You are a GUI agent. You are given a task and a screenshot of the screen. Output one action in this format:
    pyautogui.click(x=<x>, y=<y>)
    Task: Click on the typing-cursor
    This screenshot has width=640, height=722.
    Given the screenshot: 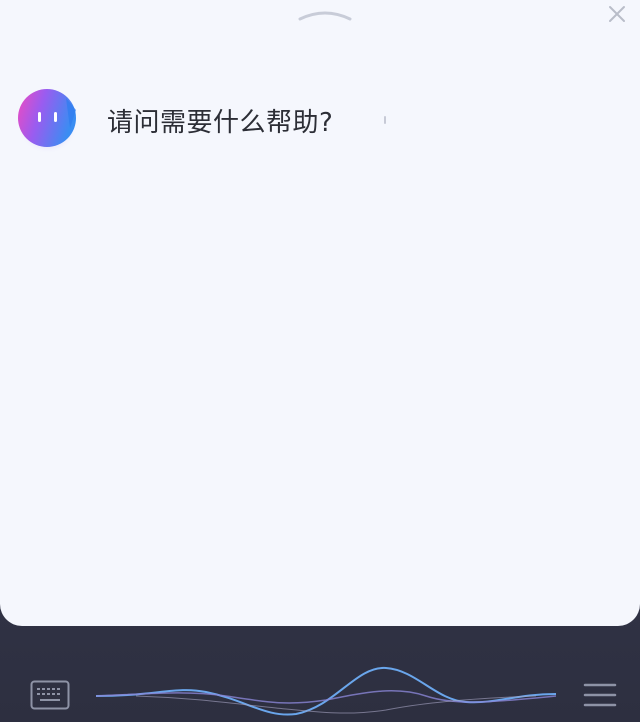 What is the action you would take?
    pyautogui.click(x=385, y=120)
    